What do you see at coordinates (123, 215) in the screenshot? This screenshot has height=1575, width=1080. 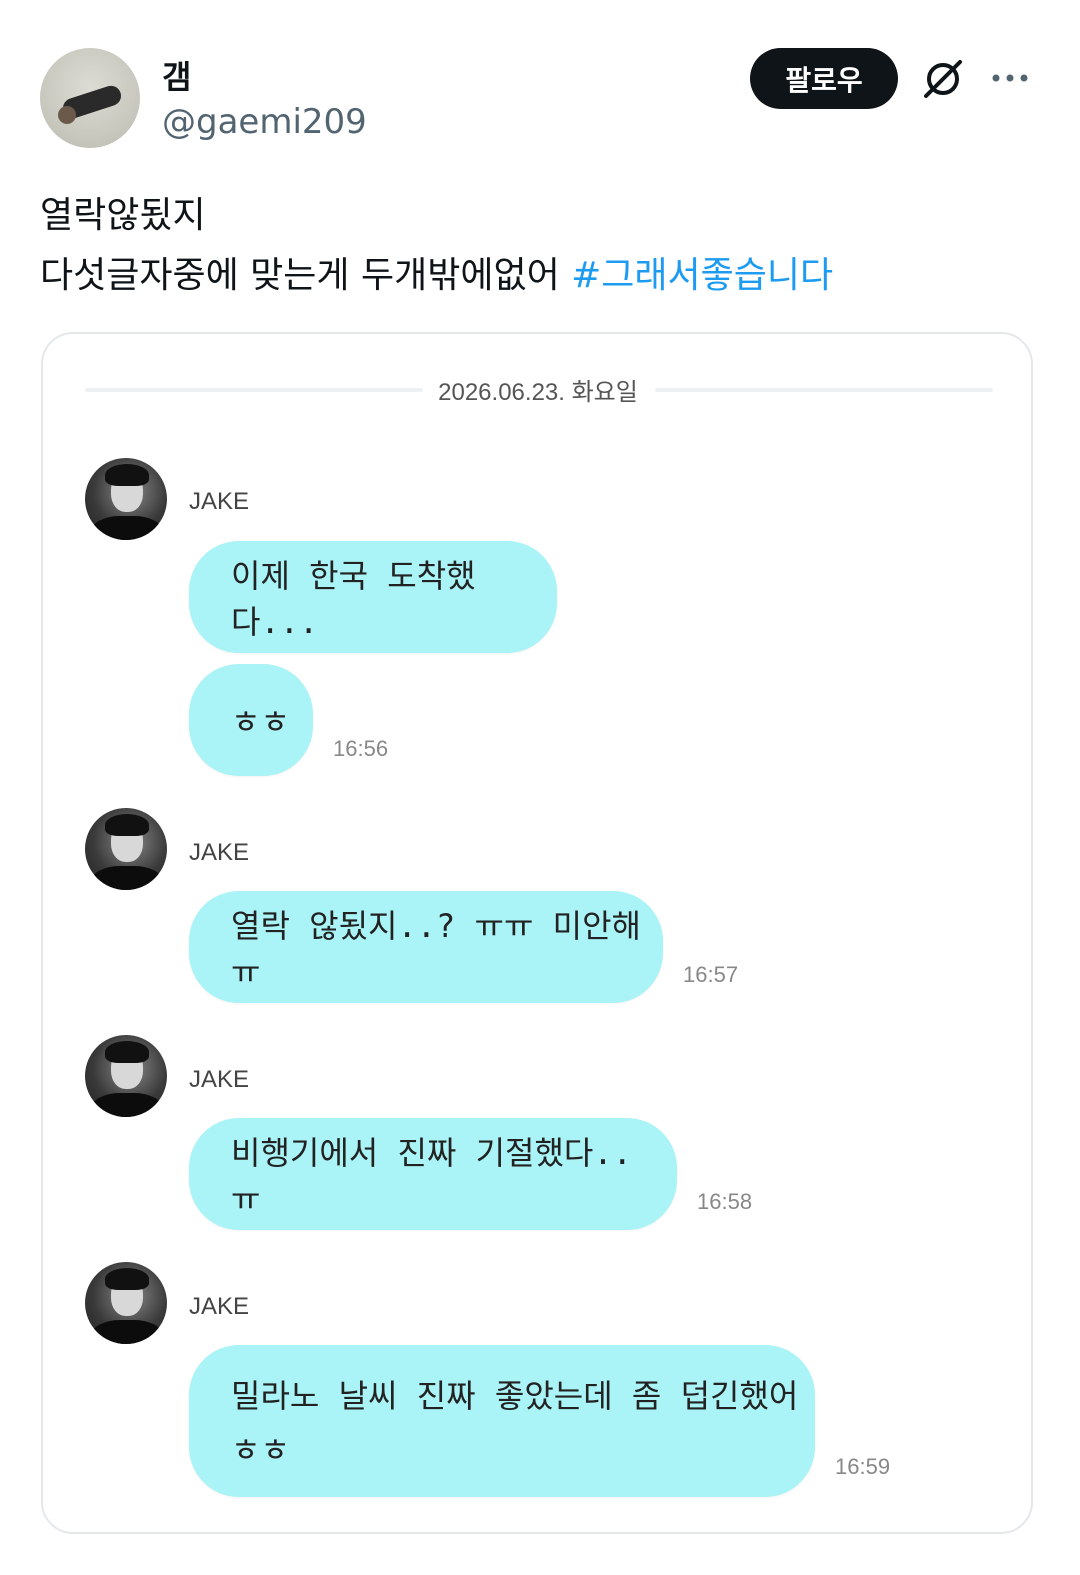 I see `tweet-line-1: 열락않됬지` at bounding box center [123, 215].